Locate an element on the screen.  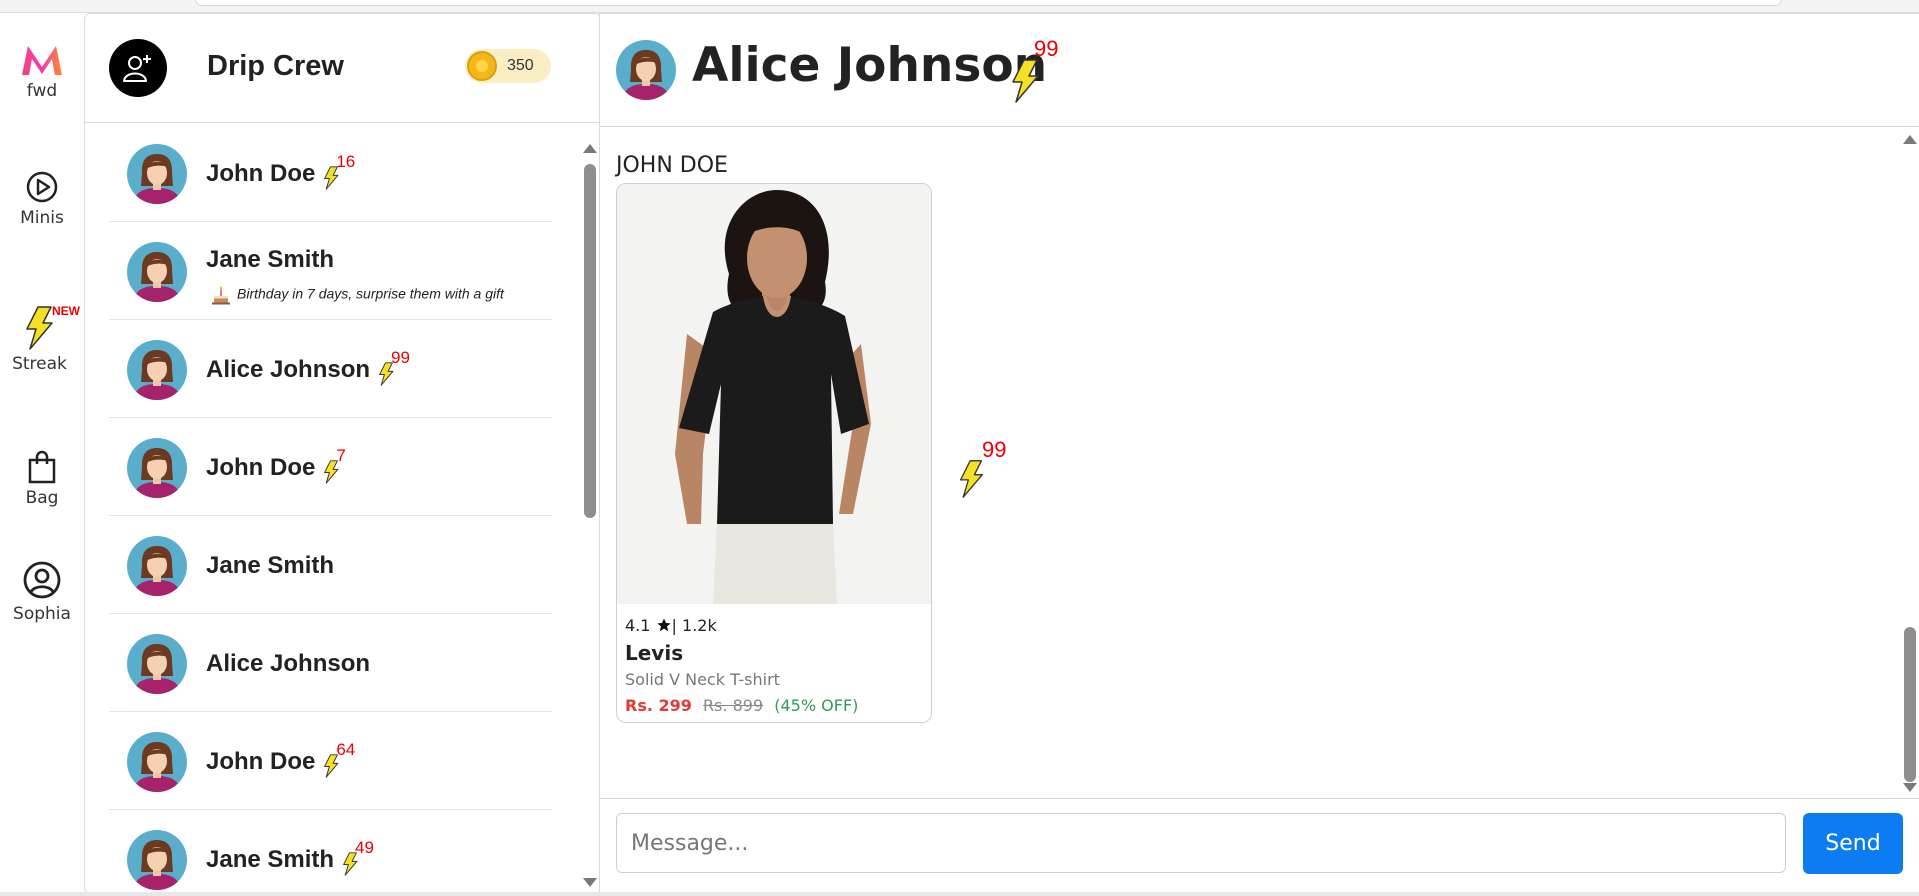
coin-balance: 350 is located at coordinates (508, 66).